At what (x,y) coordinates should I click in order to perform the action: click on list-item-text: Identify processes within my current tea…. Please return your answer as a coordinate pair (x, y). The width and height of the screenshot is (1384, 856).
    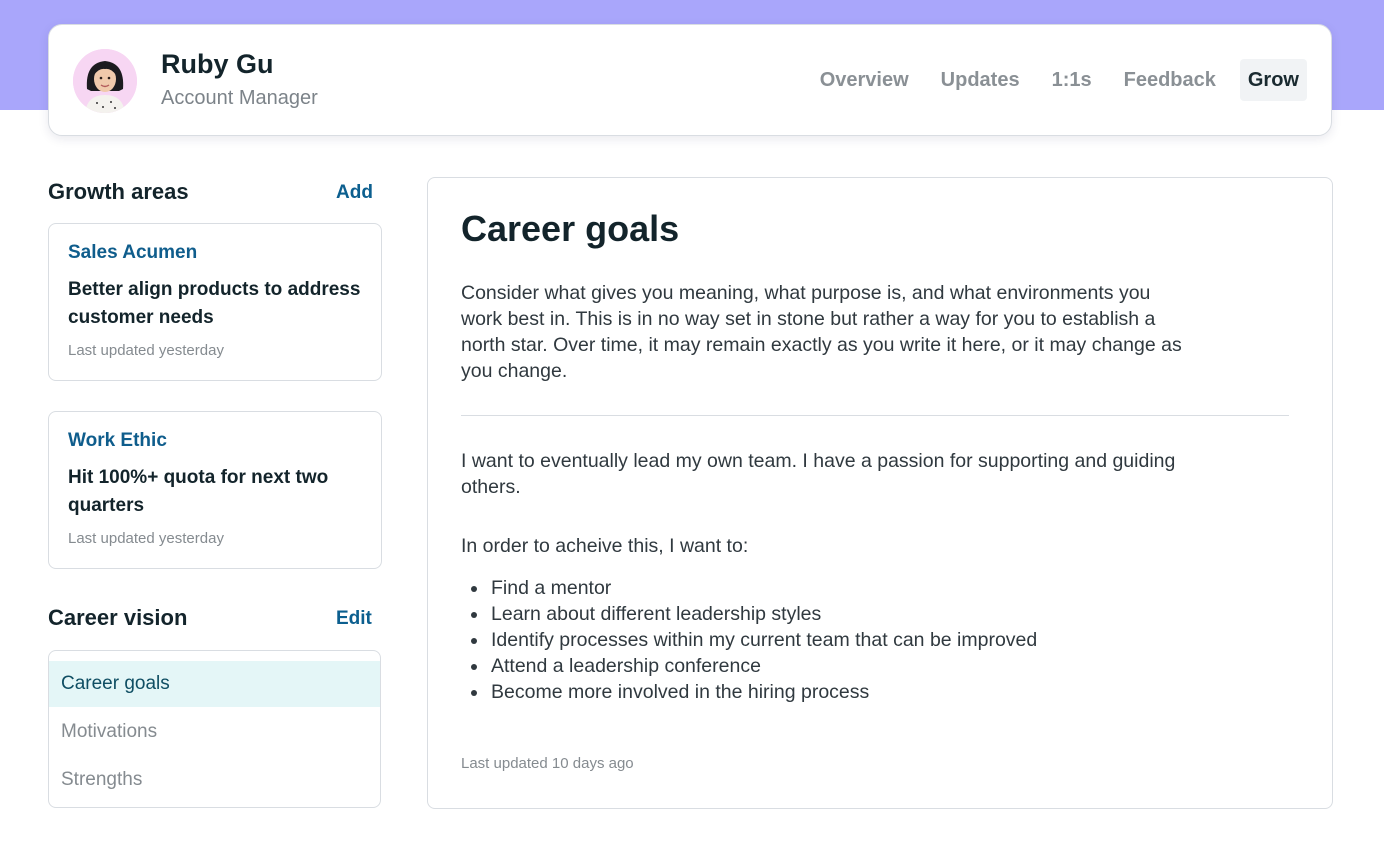
    Looking at the image, I should click on (764, 640).